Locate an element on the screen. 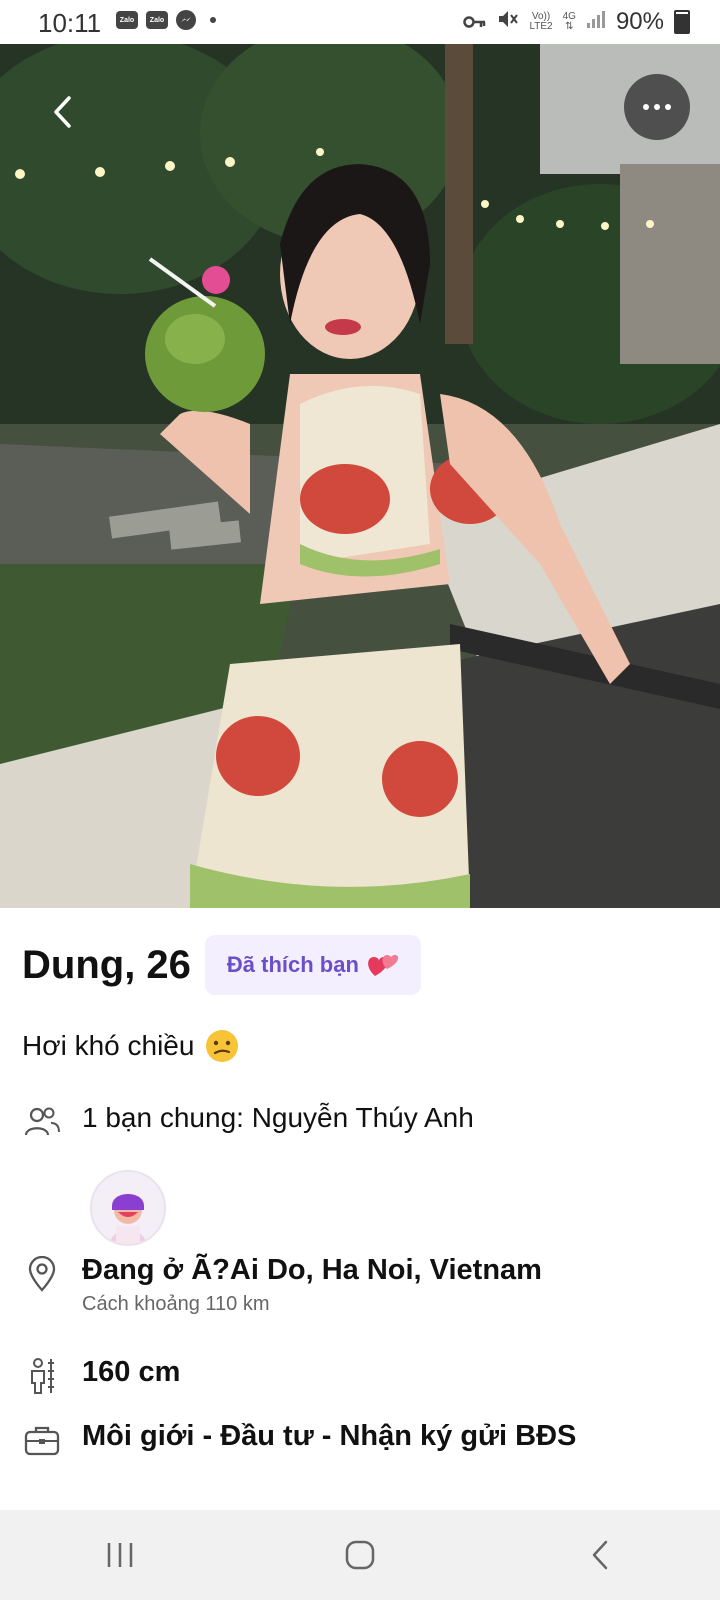 The width and height of the screenshot is (720, 1600). name-age: Dung, 26 is located at coordinates (106, 964).